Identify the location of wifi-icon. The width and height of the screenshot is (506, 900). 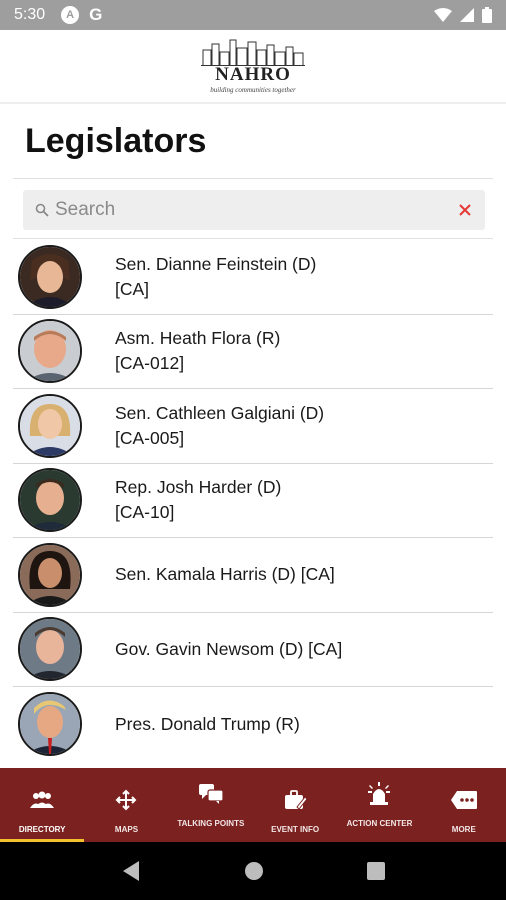
(443, 15).